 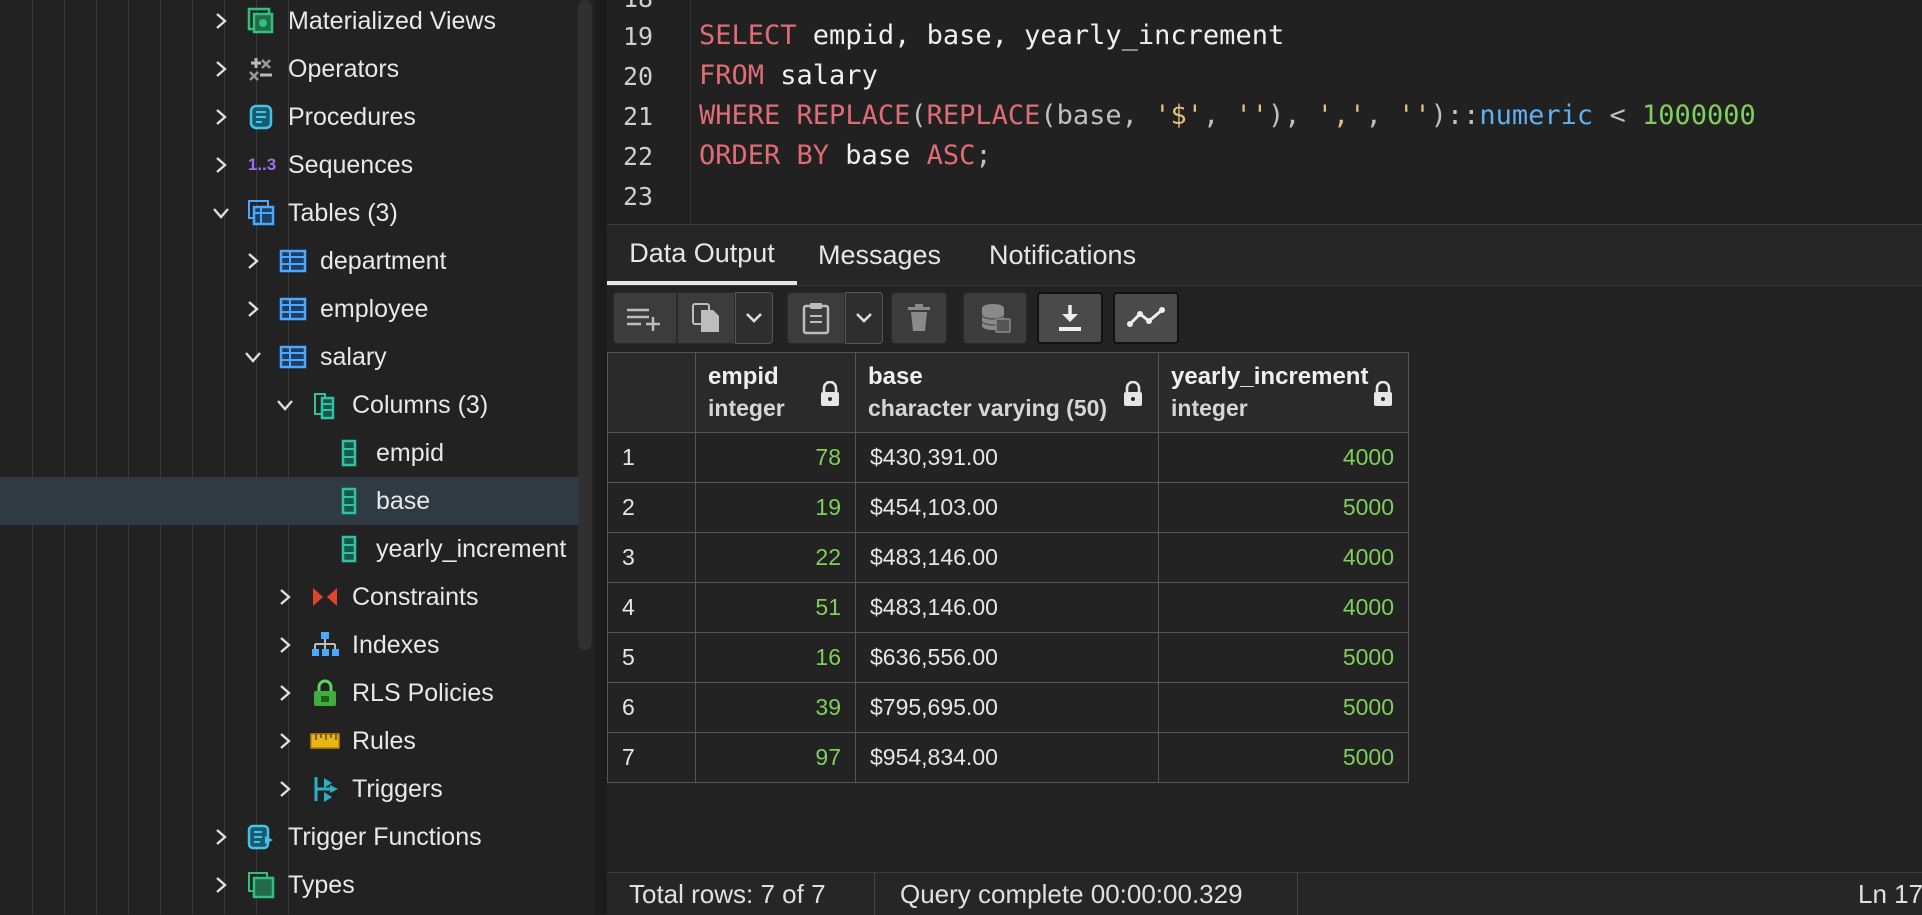 I want to click on tree-item-types: Types, so click(x=292, y=885).